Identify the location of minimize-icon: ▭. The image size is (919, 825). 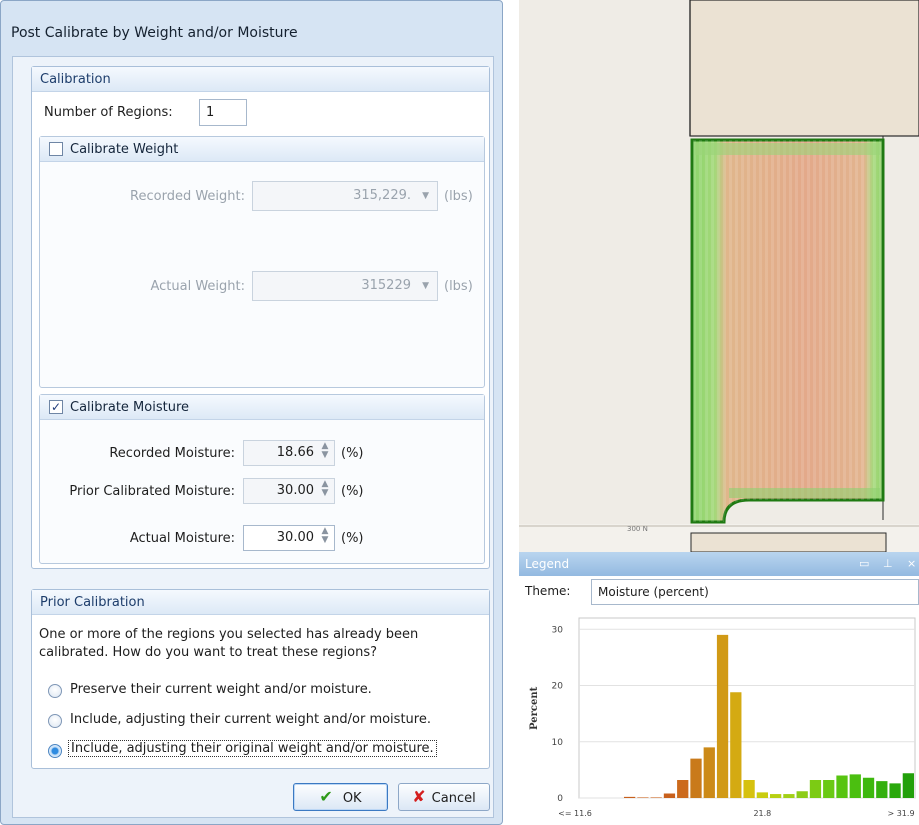
(864, 564).